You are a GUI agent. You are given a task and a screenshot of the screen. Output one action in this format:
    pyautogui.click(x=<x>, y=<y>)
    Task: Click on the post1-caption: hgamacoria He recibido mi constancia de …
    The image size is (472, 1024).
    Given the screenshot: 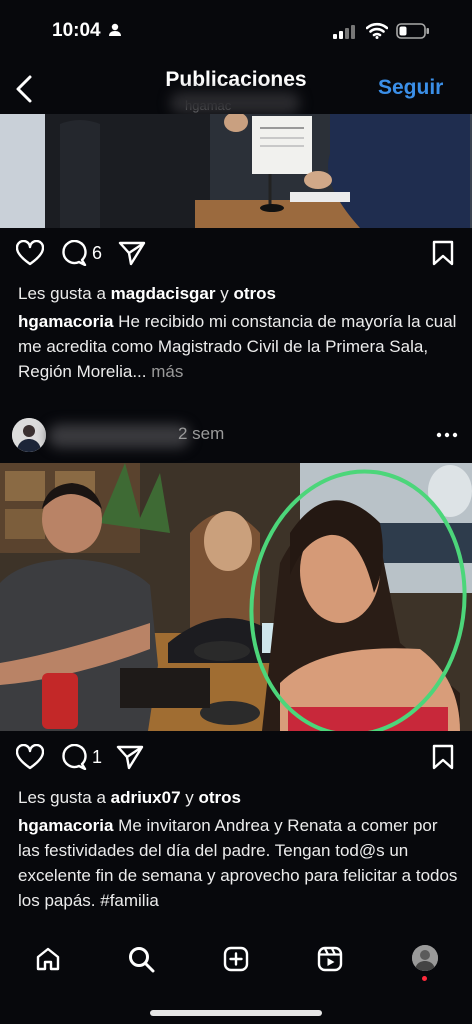 What is the action you would take?
    pyautogui.click(x=238, y=346)
    